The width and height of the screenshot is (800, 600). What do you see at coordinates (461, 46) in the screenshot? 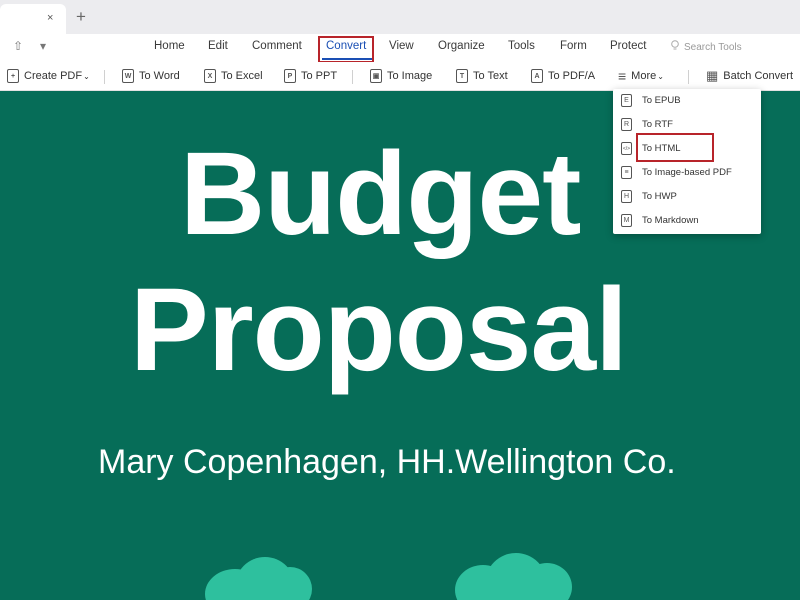
I see `menu-organize: Organize` at bounding box center [461, 46].